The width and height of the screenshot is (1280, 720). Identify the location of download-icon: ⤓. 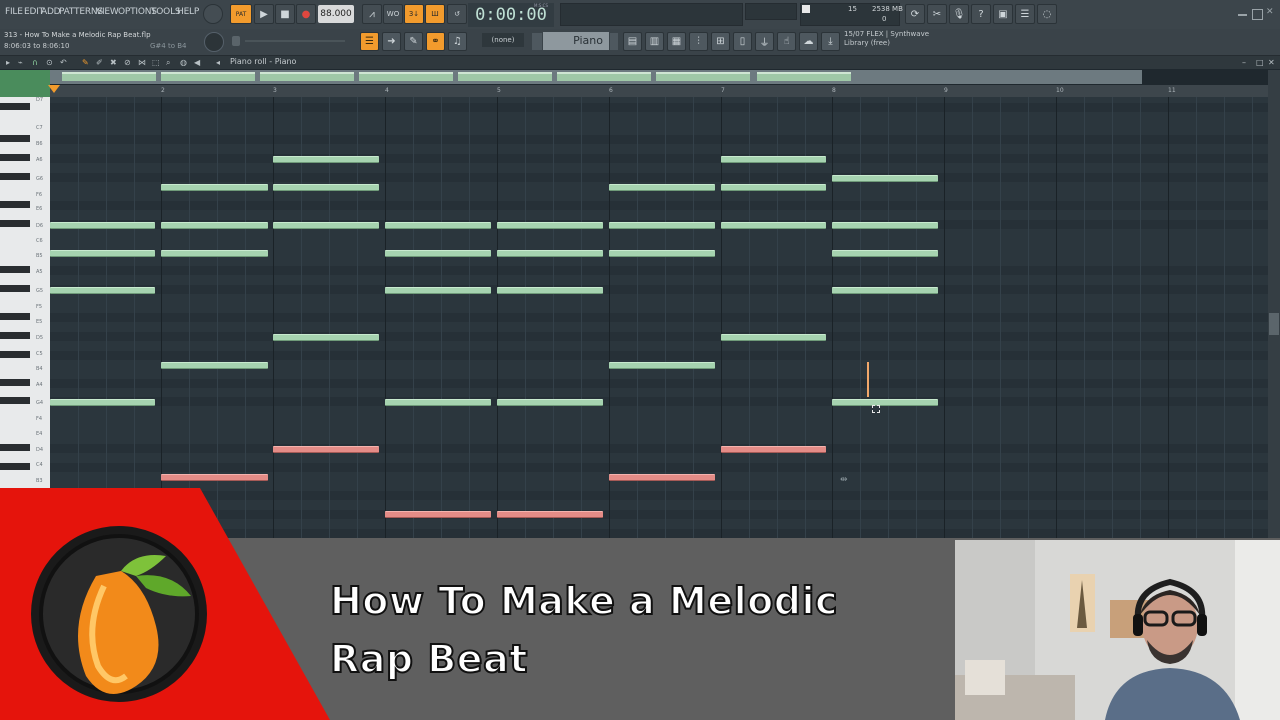
(830, 41).